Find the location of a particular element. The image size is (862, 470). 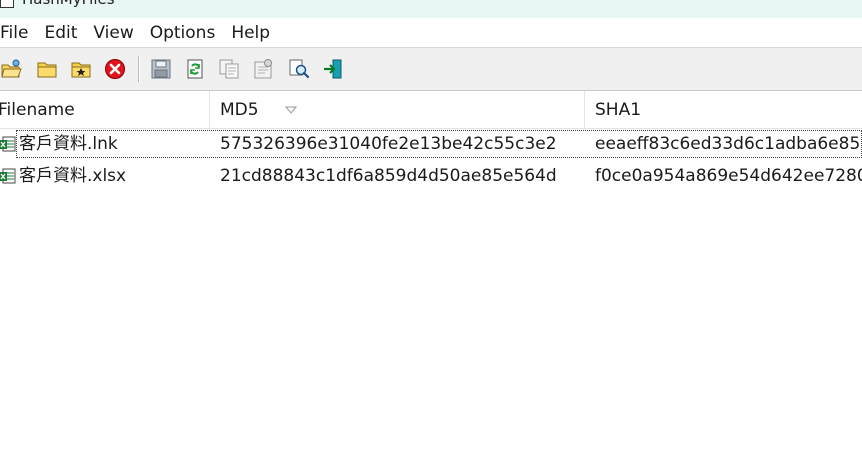

menu-help: Help is located at coordinates (250, 33).